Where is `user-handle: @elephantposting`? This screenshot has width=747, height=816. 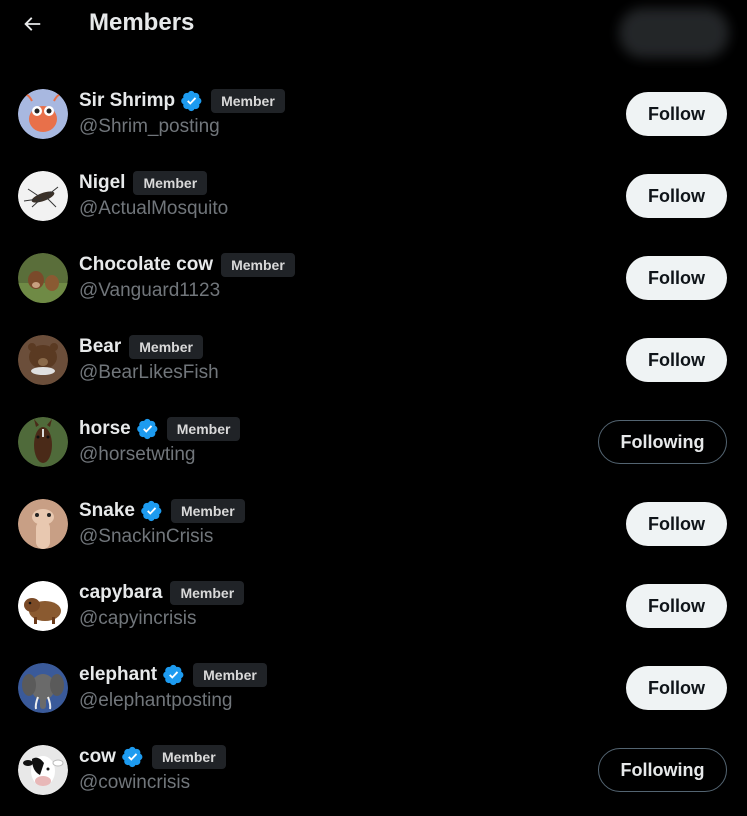
user-handle: @elephantposting is located at coordinates (155, 701).